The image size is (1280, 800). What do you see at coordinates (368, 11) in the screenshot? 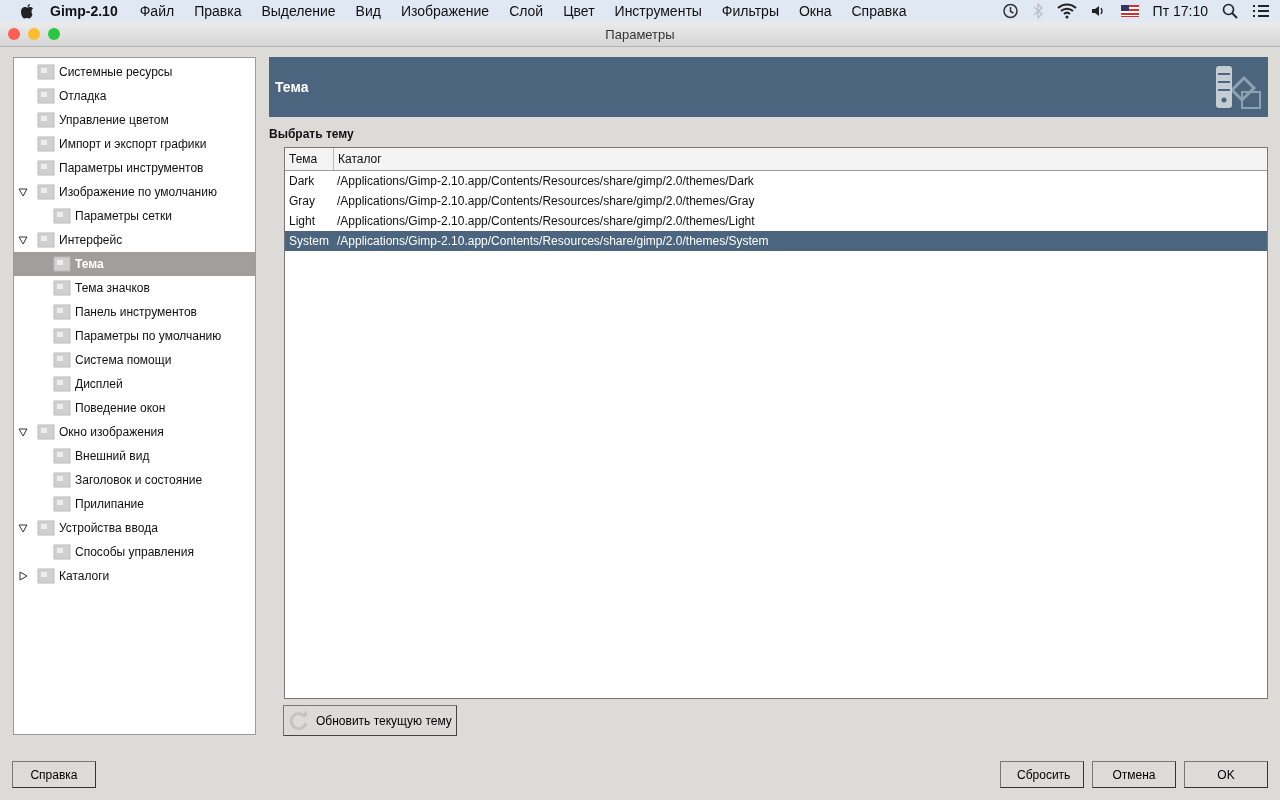
I see `menu-item: Вид` at bounding box center [368, 11].